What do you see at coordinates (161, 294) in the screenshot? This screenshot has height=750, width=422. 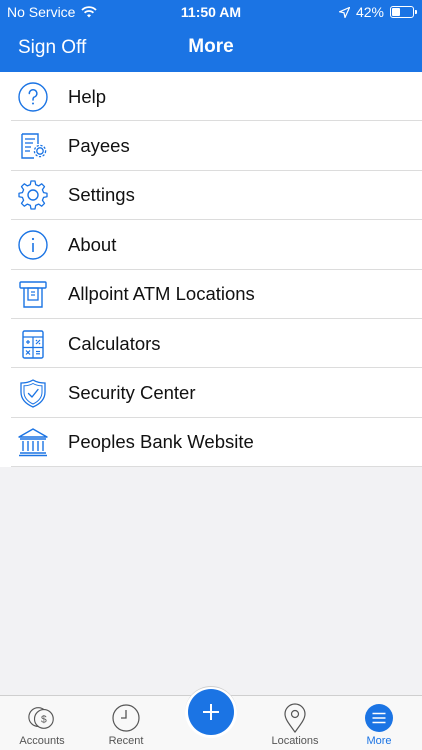 I see `menu-item-label: Allpoint ATM Locations` at bounding box center [161, 294].